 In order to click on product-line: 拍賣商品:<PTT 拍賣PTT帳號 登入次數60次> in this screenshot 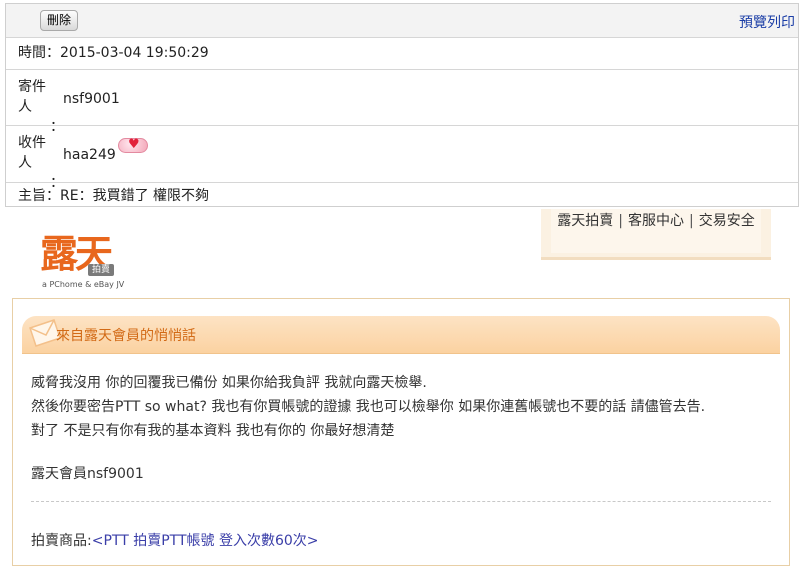, I will do `click(175, 540)`.